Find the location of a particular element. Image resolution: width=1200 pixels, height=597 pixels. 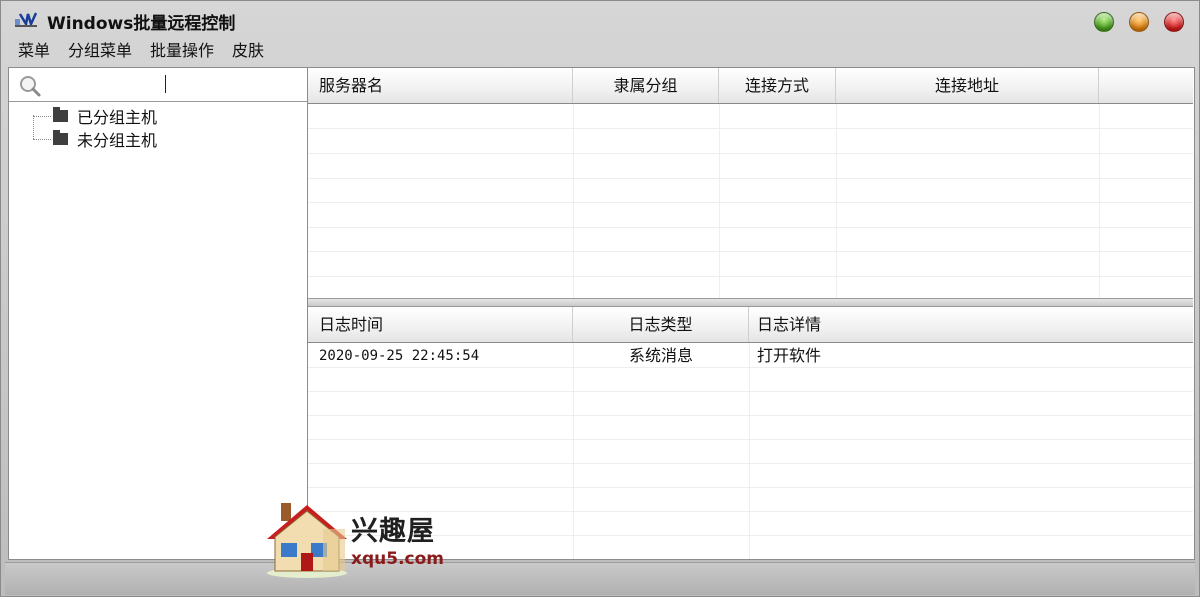

title-bar: Windows批量远程控制 is located at coordinates (600, 19).